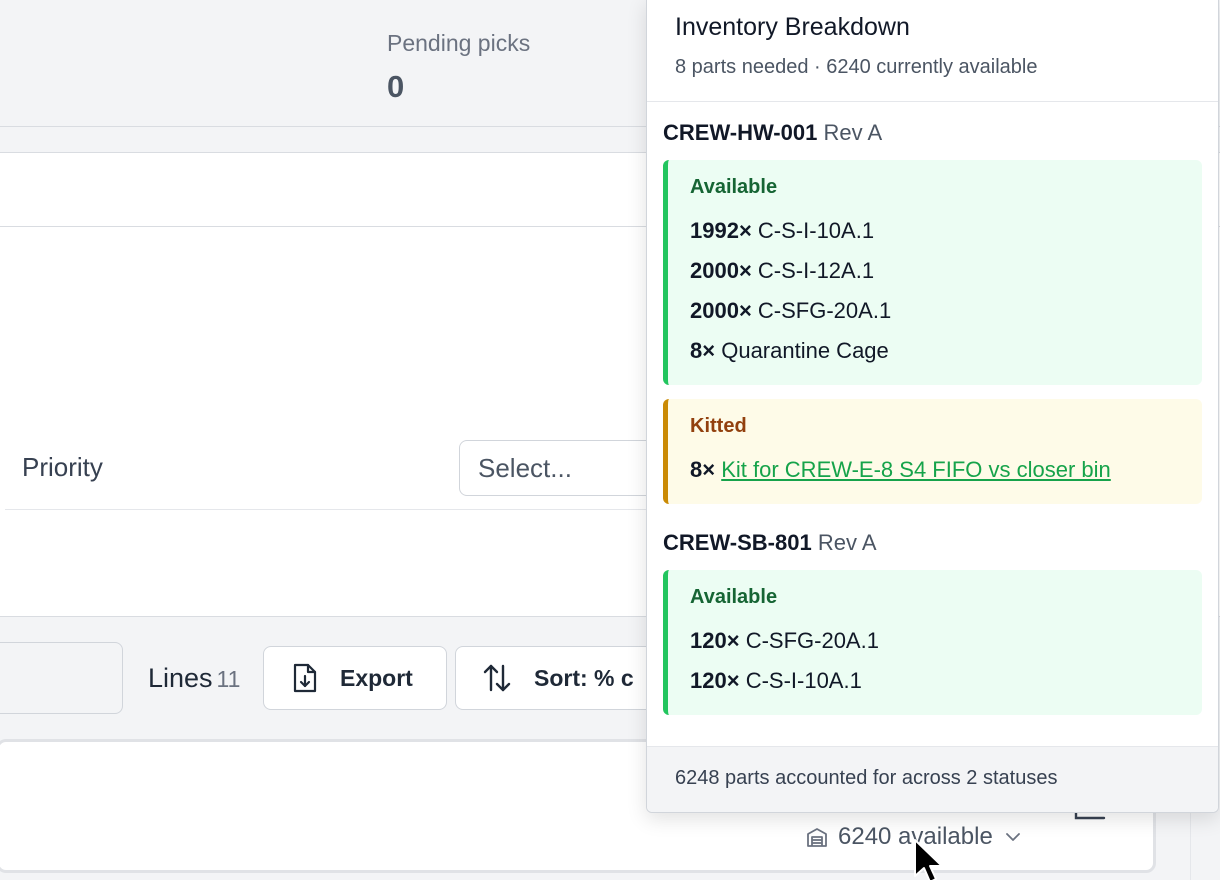 This screenshot has height=880, width=1220. Describe the element at coordinates (737, 542) in the screenshot. I see `part-number: CREW-SB-801` at that location.